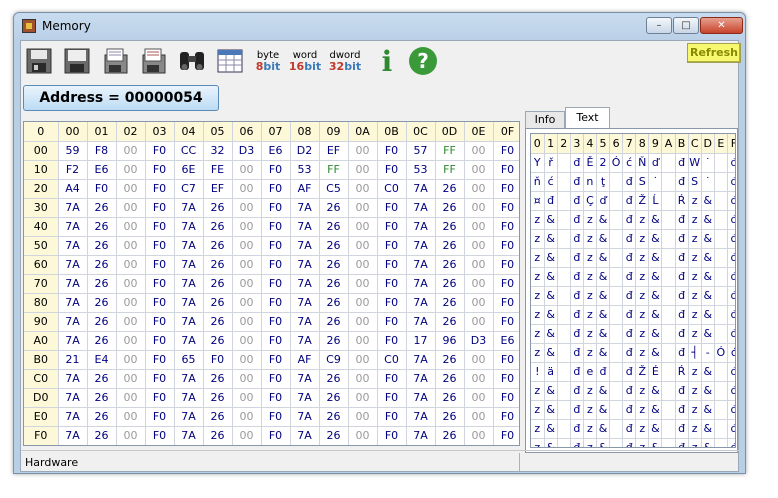  What do you see at coordinates (218, 189) in the screenshot?
I see `hex-byte-cell: EF` at bounding box center [218, 189].